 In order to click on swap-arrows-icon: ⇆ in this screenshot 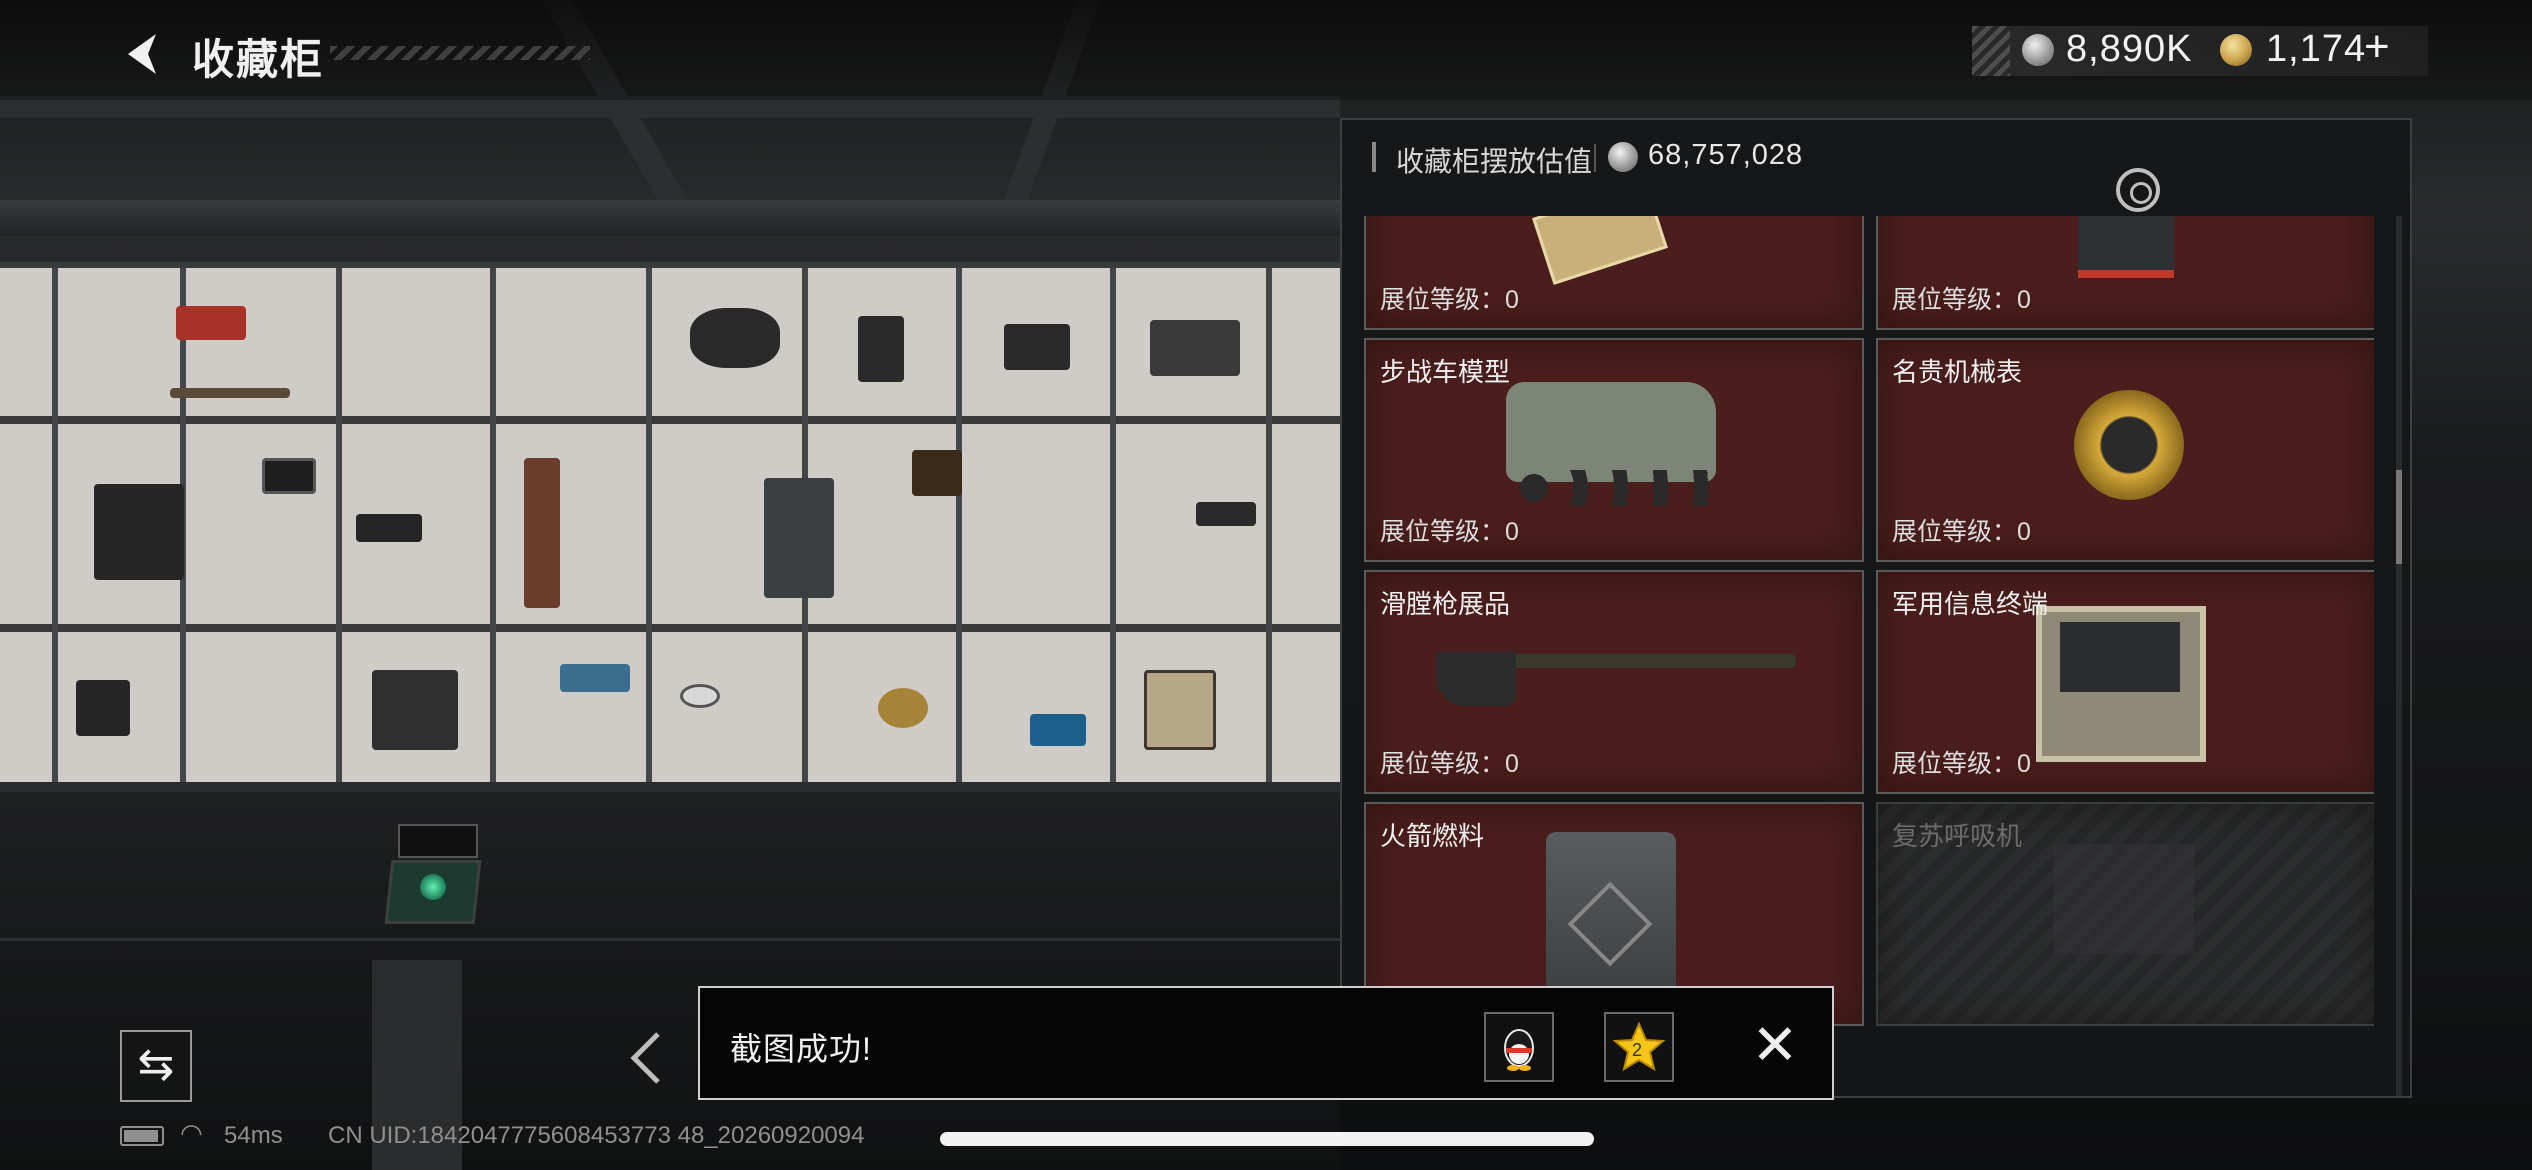, I will do `click(156, 1064)`.